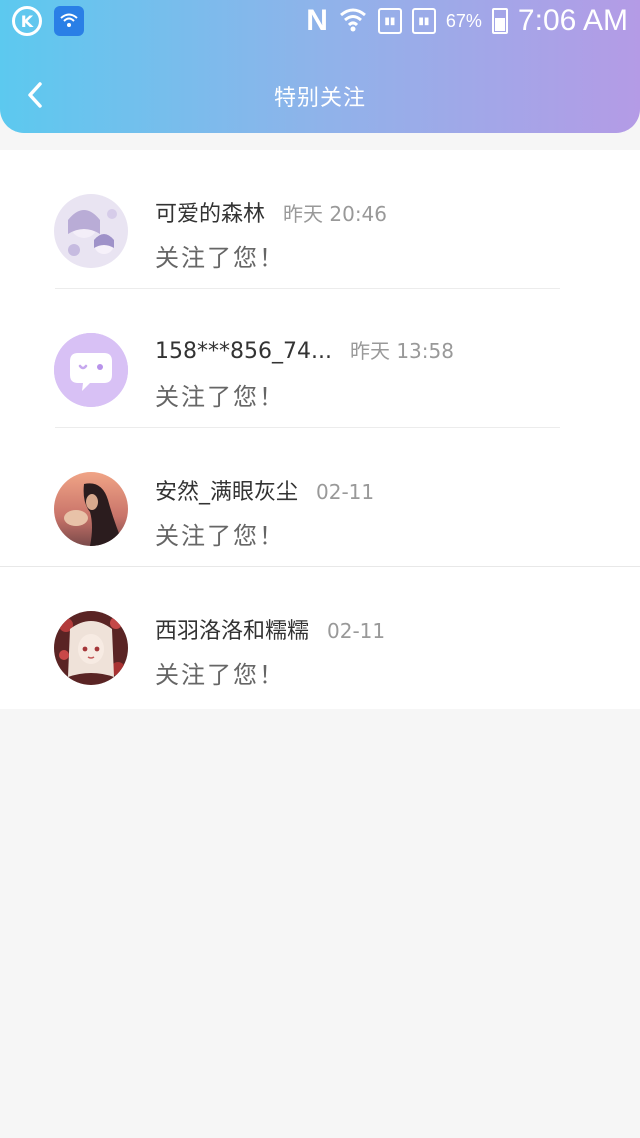 Image resolution: width=640 pixels, height=1138 pixels. What do you see at coordinates (335, 214) in the screenshot?
I see `timestamp: 昨天 20:46` at bounding box center [335, 214].